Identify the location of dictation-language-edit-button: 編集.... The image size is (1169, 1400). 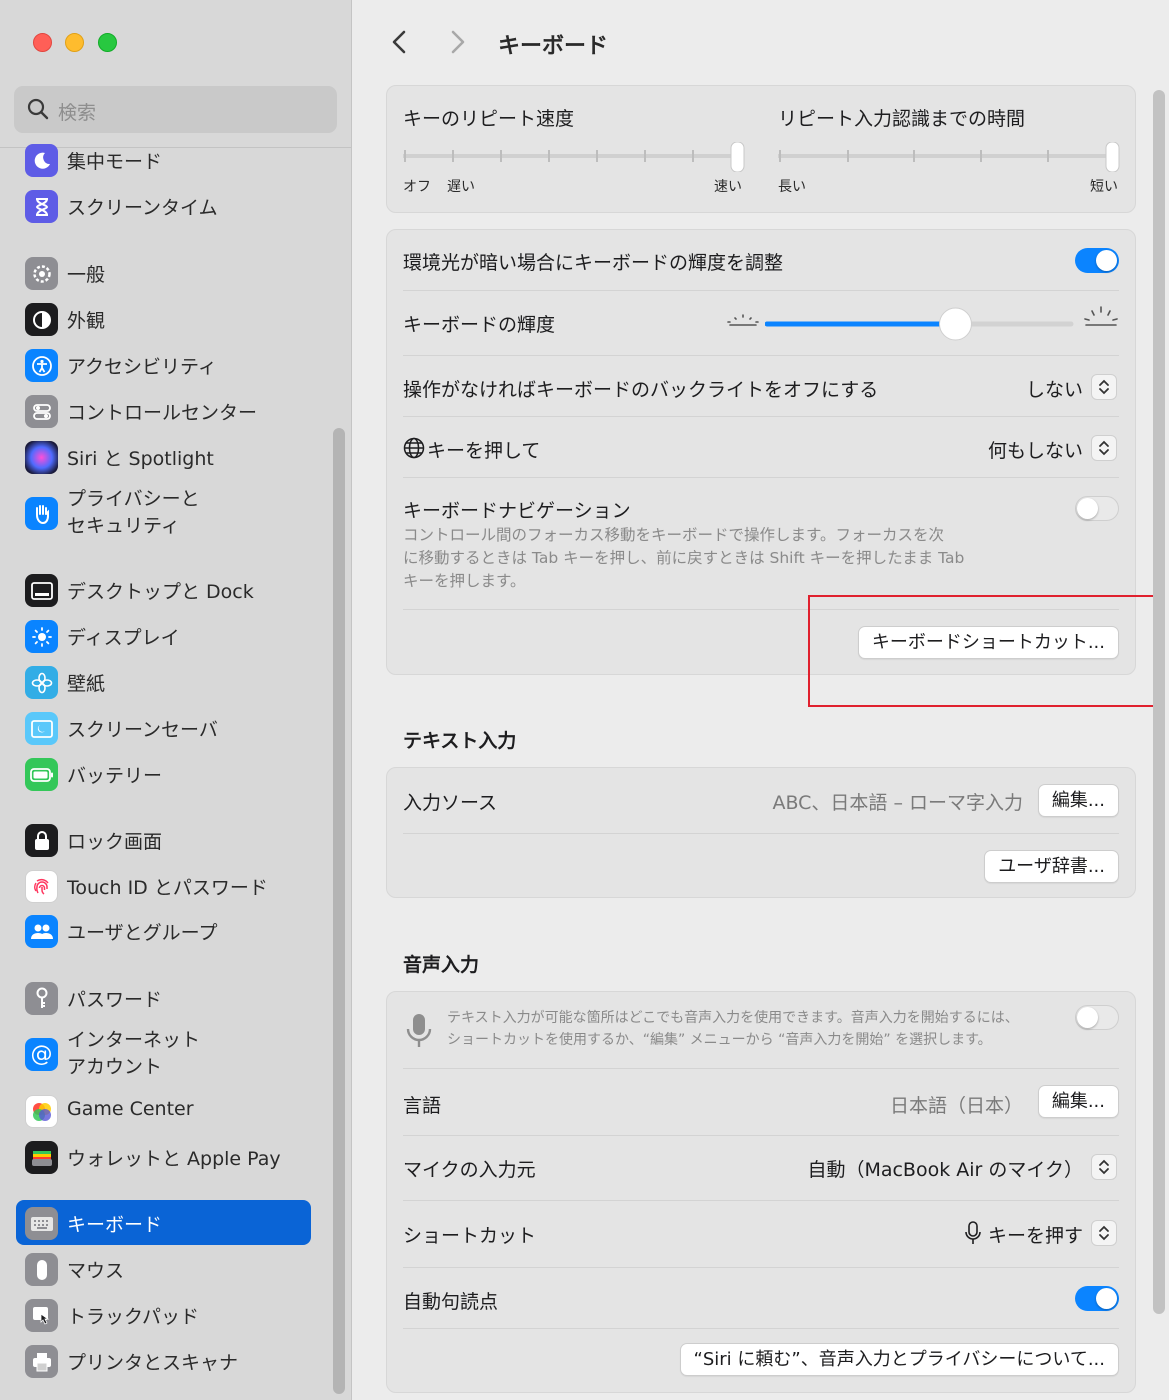
(1078, 1101).